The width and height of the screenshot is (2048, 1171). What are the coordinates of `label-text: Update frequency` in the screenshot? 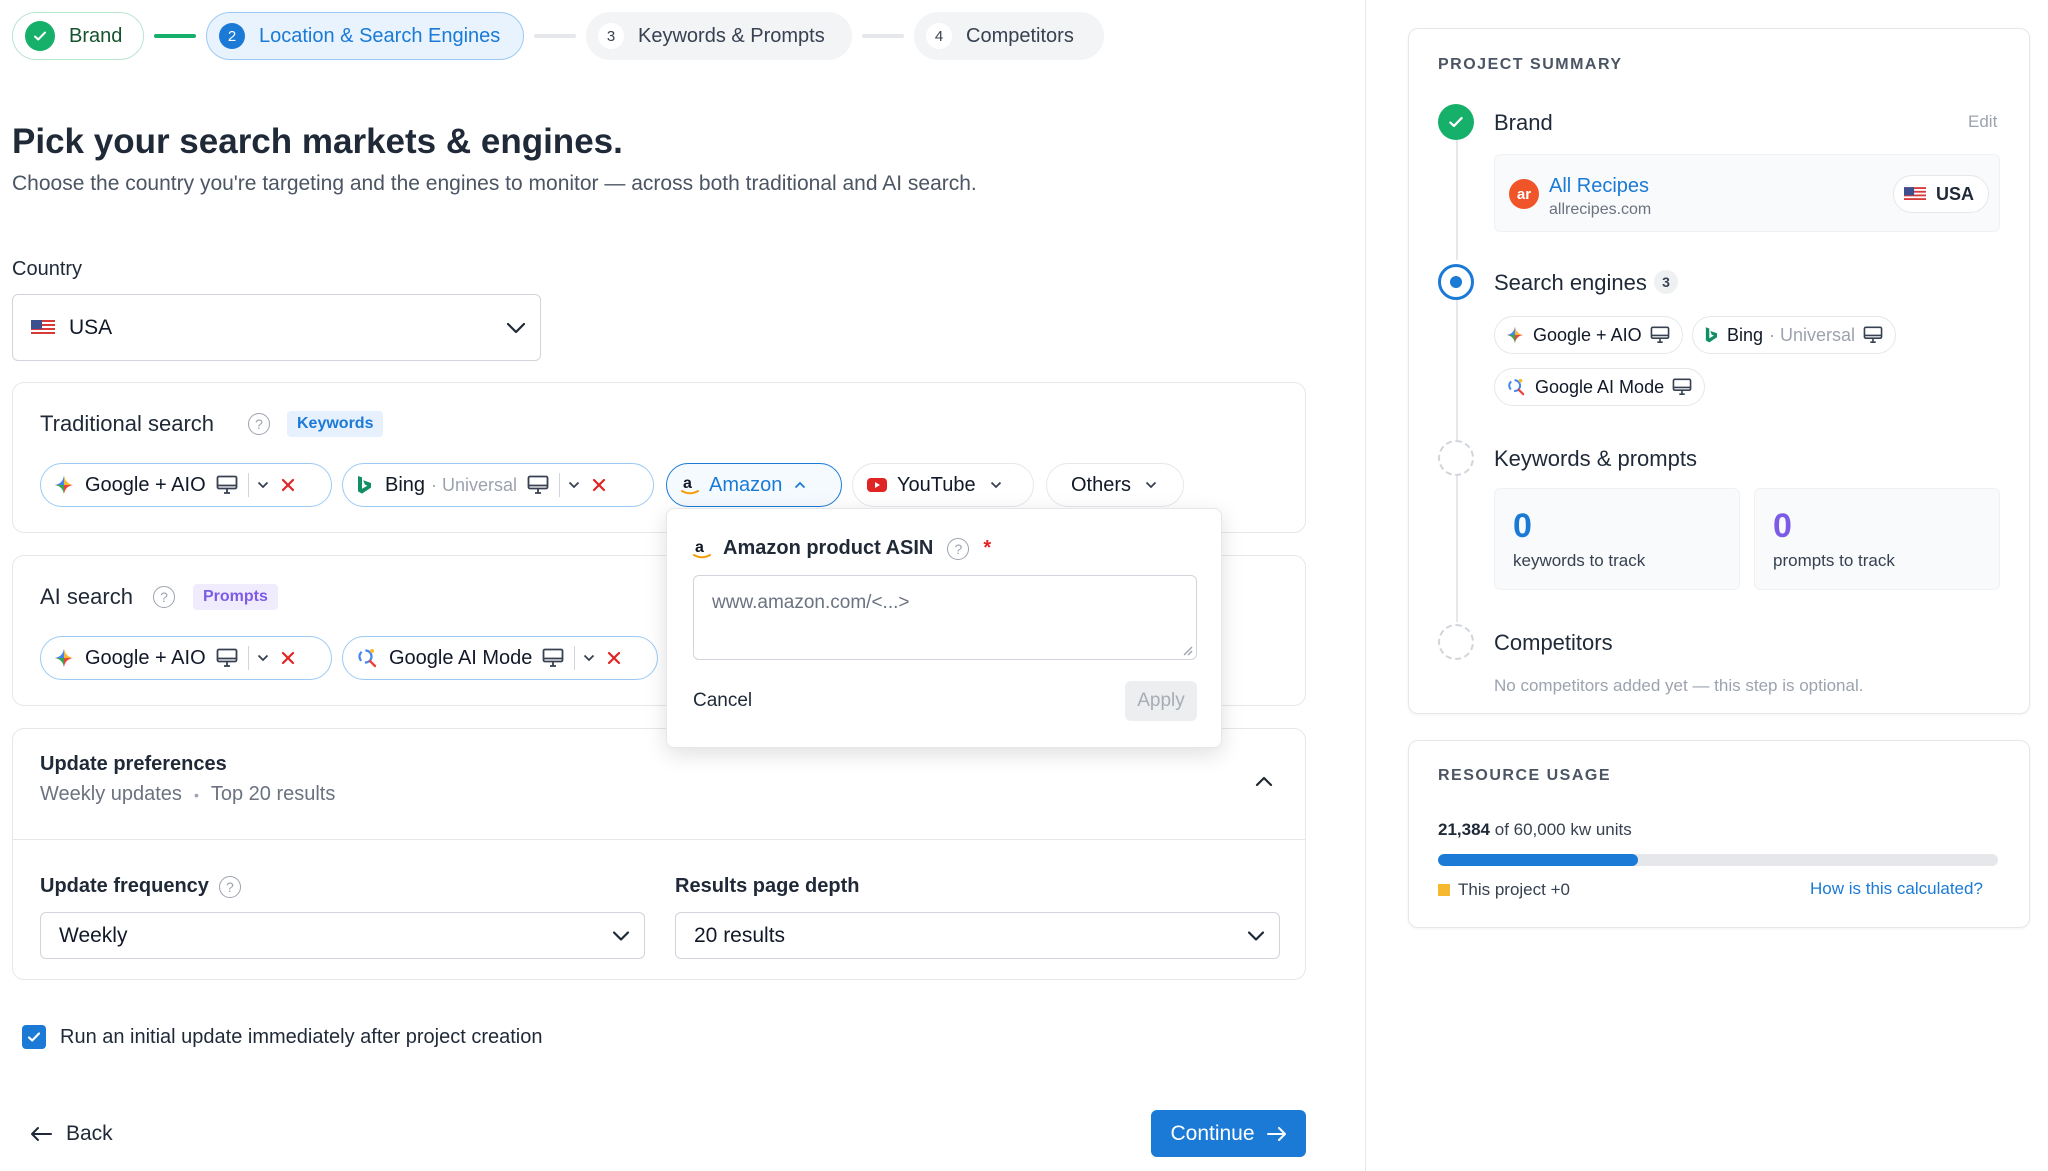 It's located at (124, 886).